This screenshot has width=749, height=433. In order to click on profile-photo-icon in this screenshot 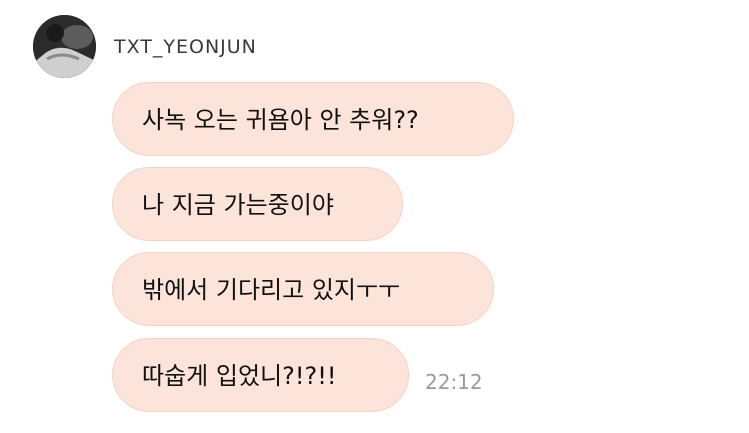, I will do `click(64, 46)`.